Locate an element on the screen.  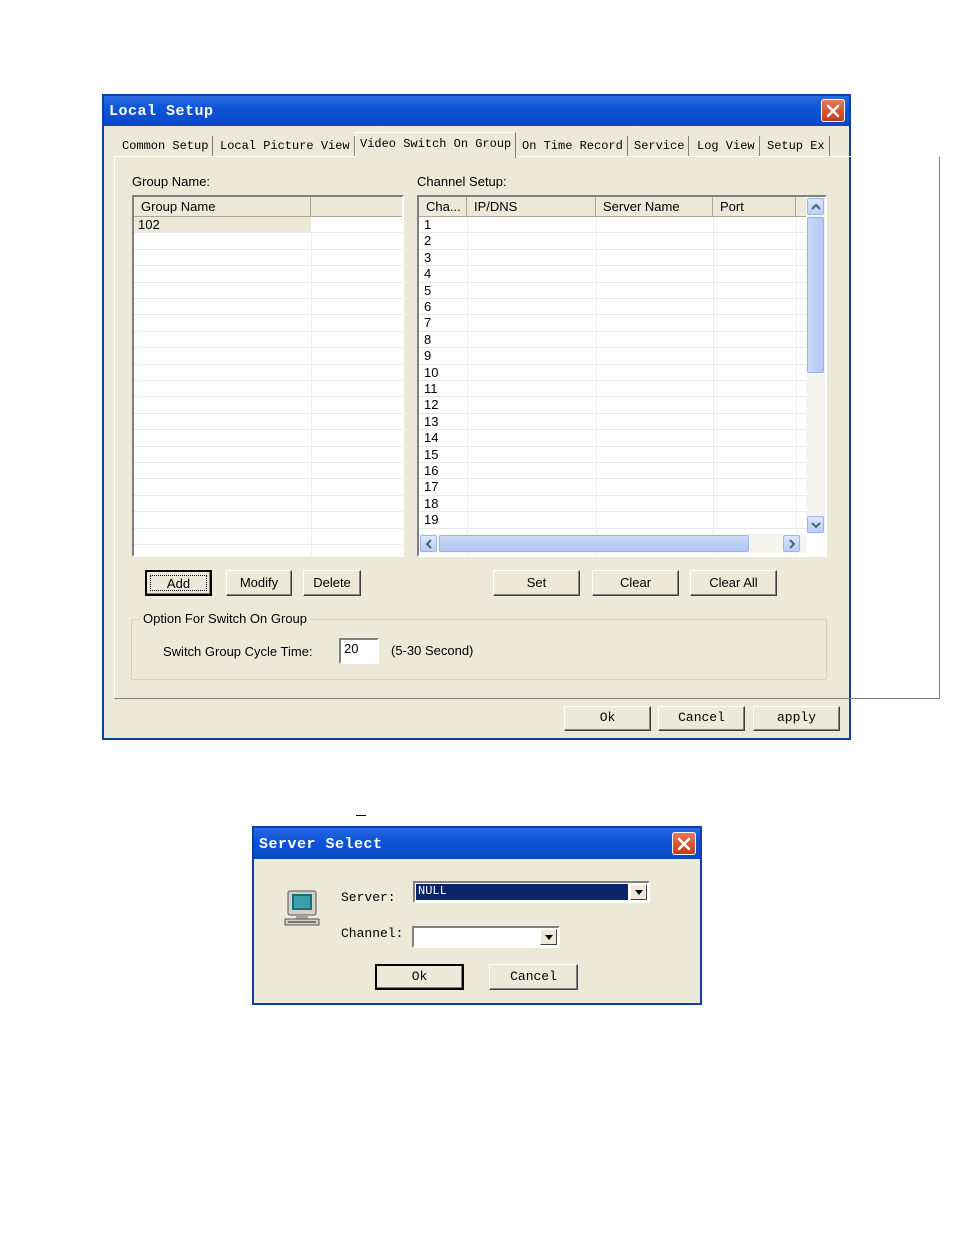
scroll-down-button is located at coordinates (815, 524).